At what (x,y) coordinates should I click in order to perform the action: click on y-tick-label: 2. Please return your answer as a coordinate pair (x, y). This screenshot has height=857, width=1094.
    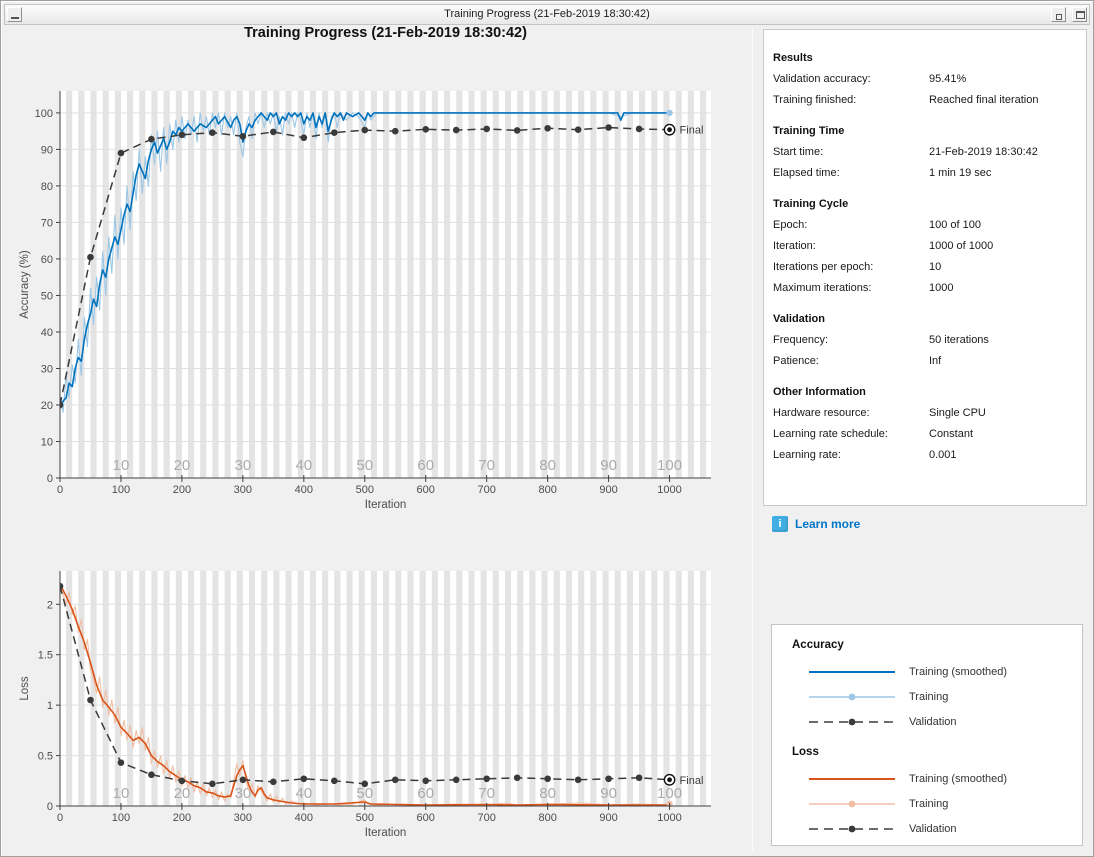
    Looking at the image, I should click on (50, 605).